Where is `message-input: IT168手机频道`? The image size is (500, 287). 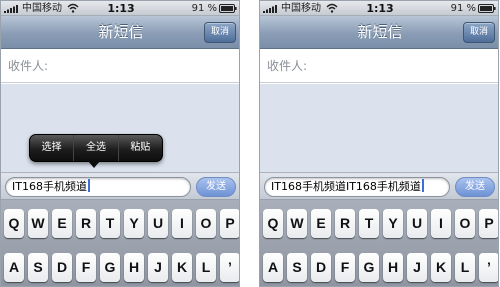
message-input: IT168手机频道 is located at coordinates (98, 187).